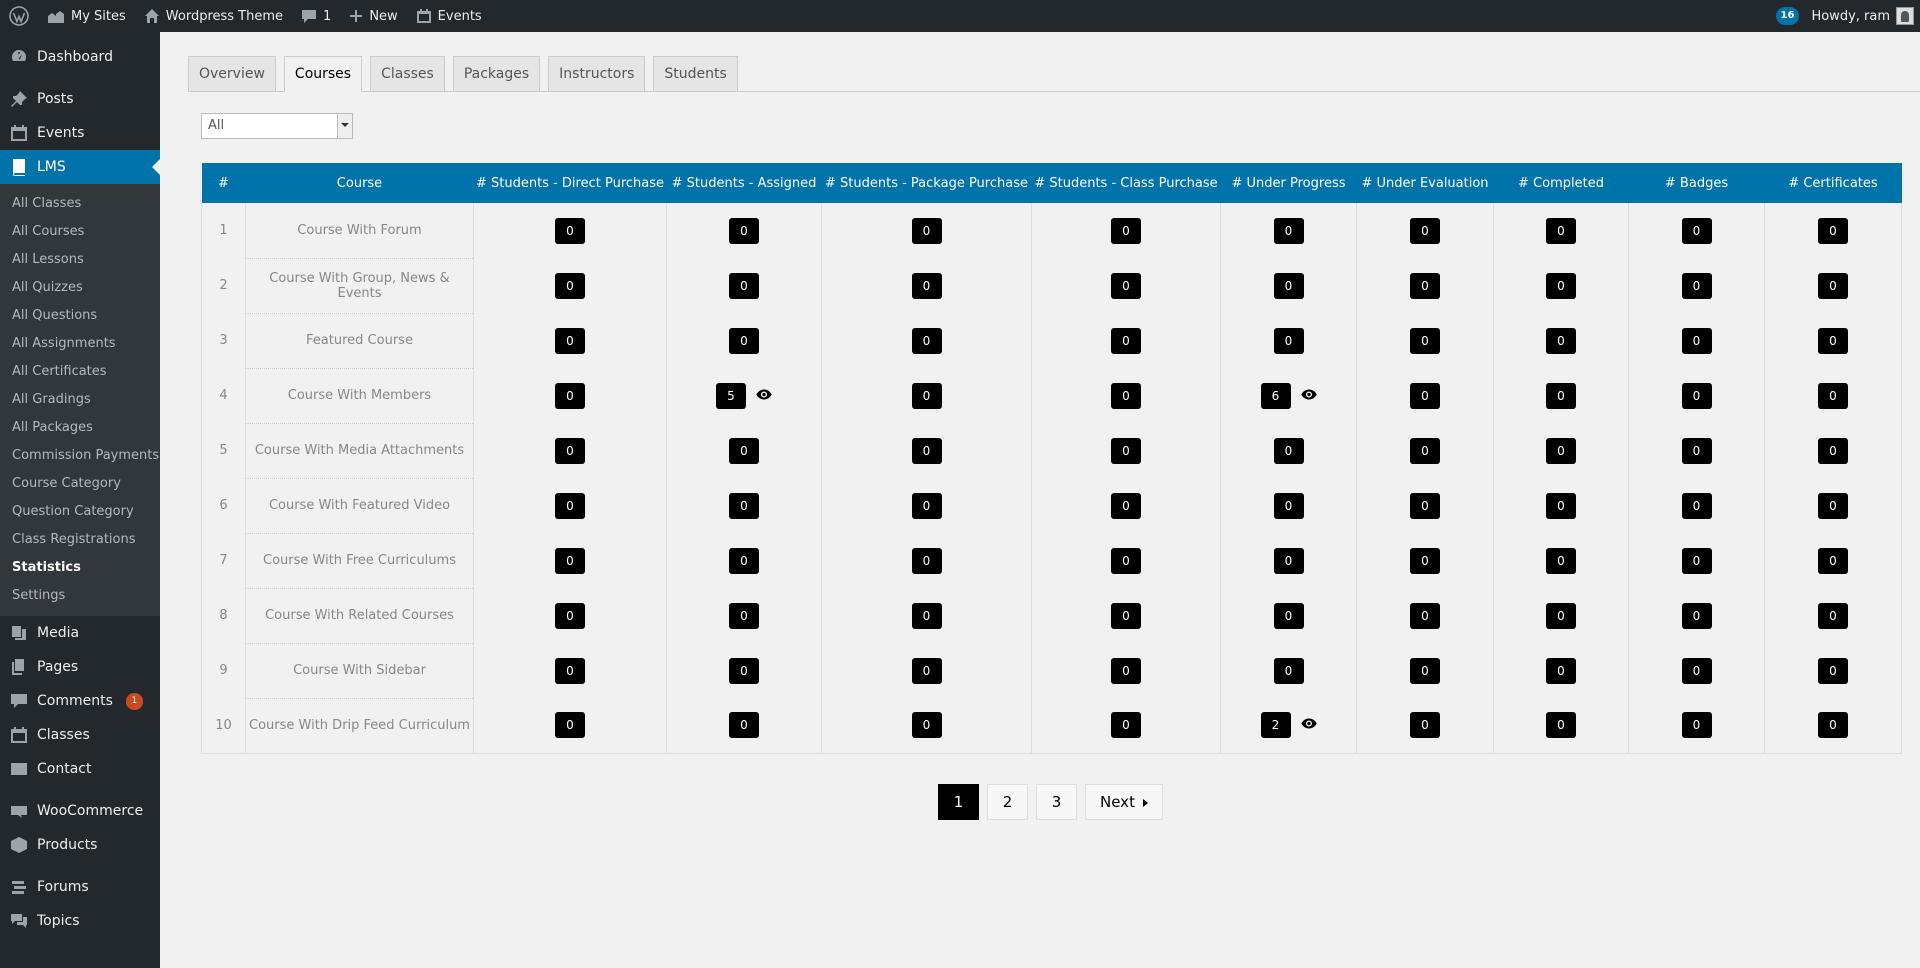  I want to click on submenu-class-registrations: Class Registrations, so click(80, 540).